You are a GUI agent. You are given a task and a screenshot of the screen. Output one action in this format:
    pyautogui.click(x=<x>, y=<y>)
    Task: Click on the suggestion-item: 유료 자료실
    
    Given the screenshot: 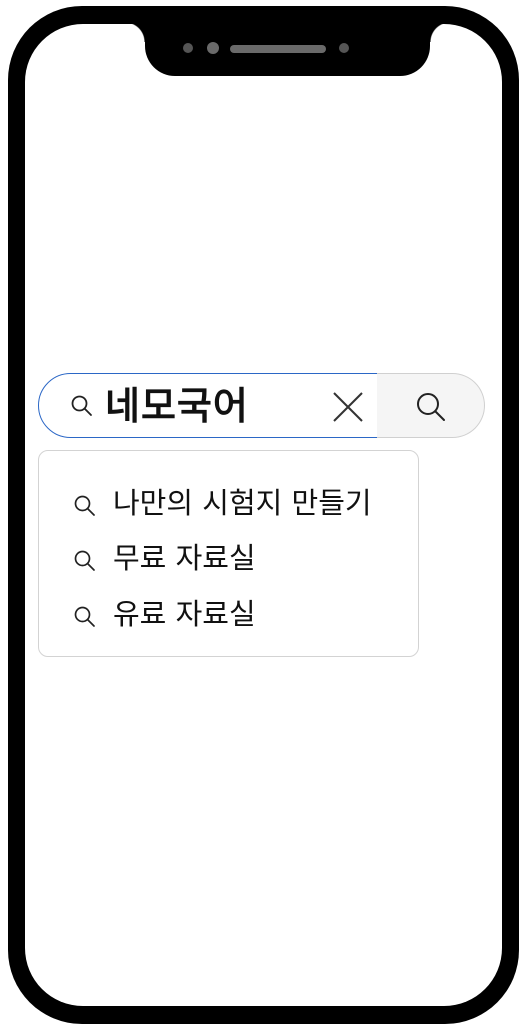 What is the action you would take?
    pyautogui.click(x=241, y=614)
    